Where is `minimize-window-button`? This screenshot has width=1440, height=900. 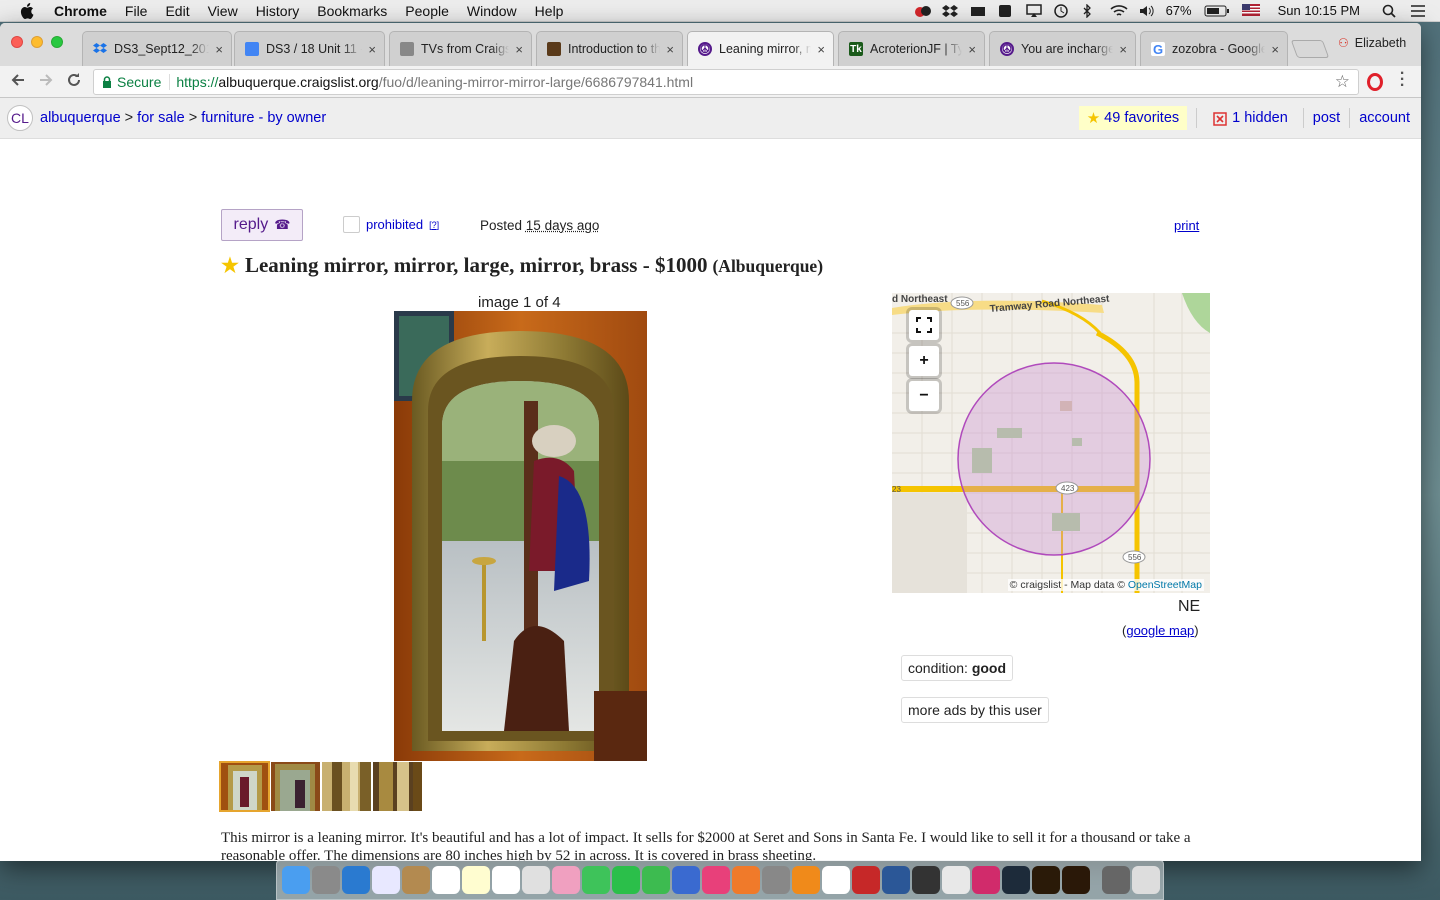
minimize-window-button is located at coordinates (37, 42).